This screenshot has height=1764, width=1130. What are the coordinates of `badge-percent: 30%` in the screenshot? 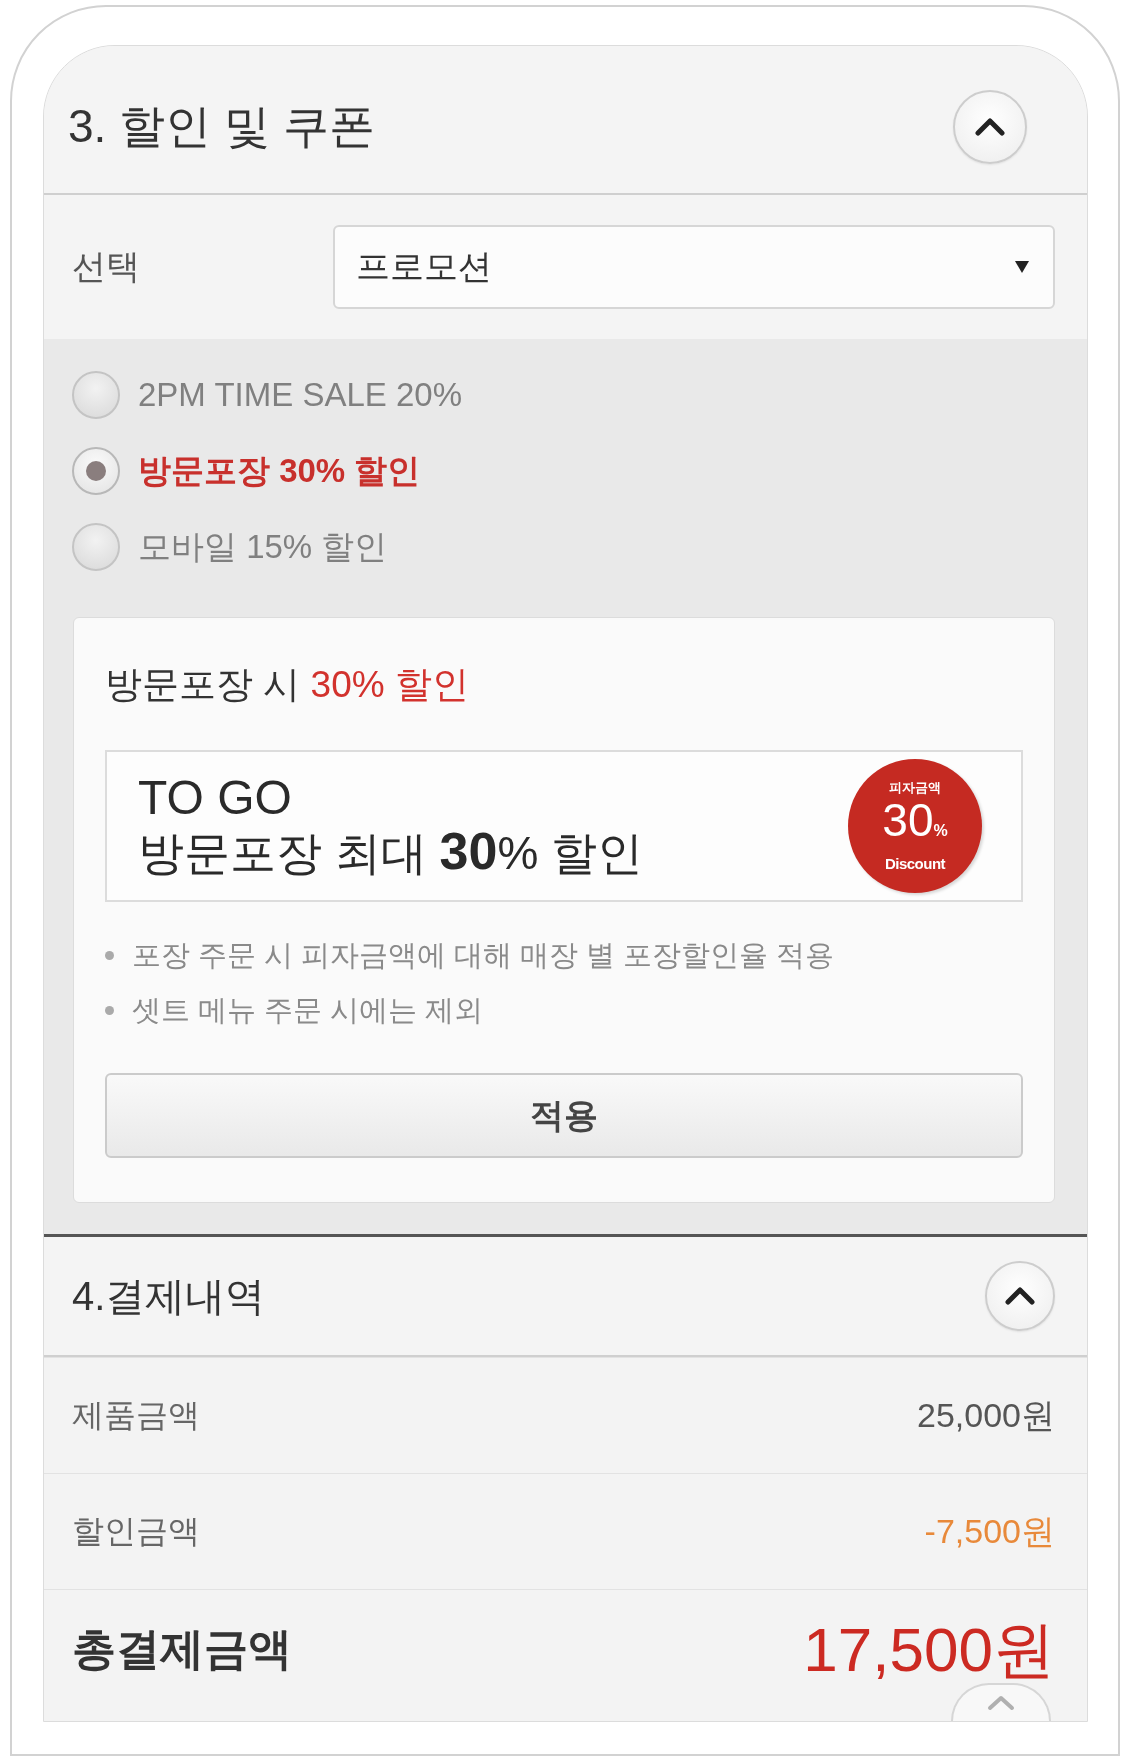 It's located at (915, 821).